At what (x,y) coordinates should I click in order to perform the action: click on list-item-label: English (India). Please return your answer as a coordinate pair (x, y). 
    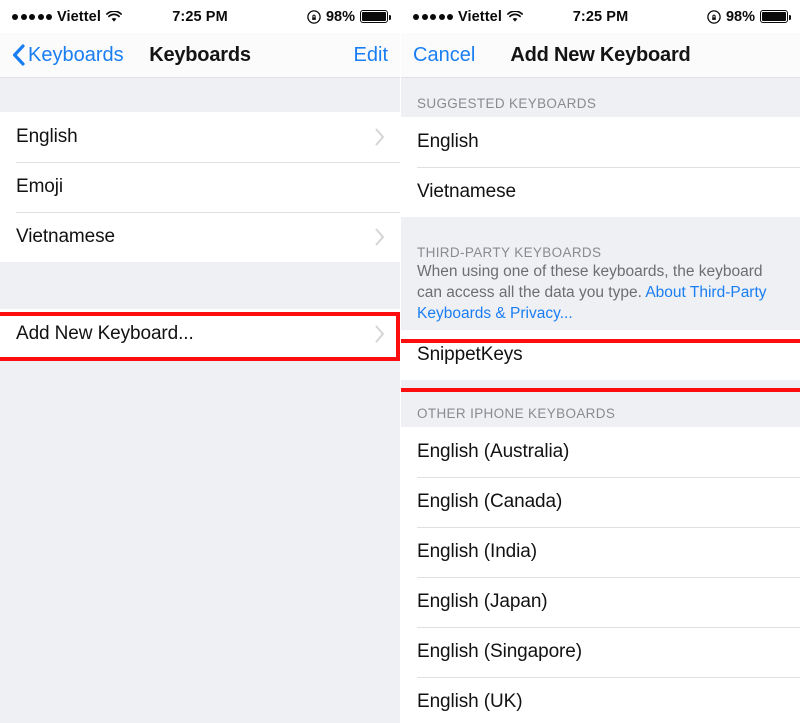
    Looking at the image, I should click on (477, 551).